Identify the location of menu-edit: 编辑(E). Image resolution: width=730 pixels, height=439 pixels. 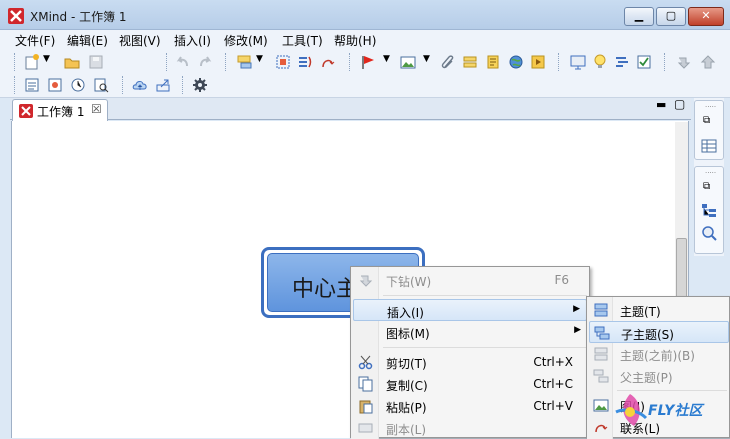
(87, 40).